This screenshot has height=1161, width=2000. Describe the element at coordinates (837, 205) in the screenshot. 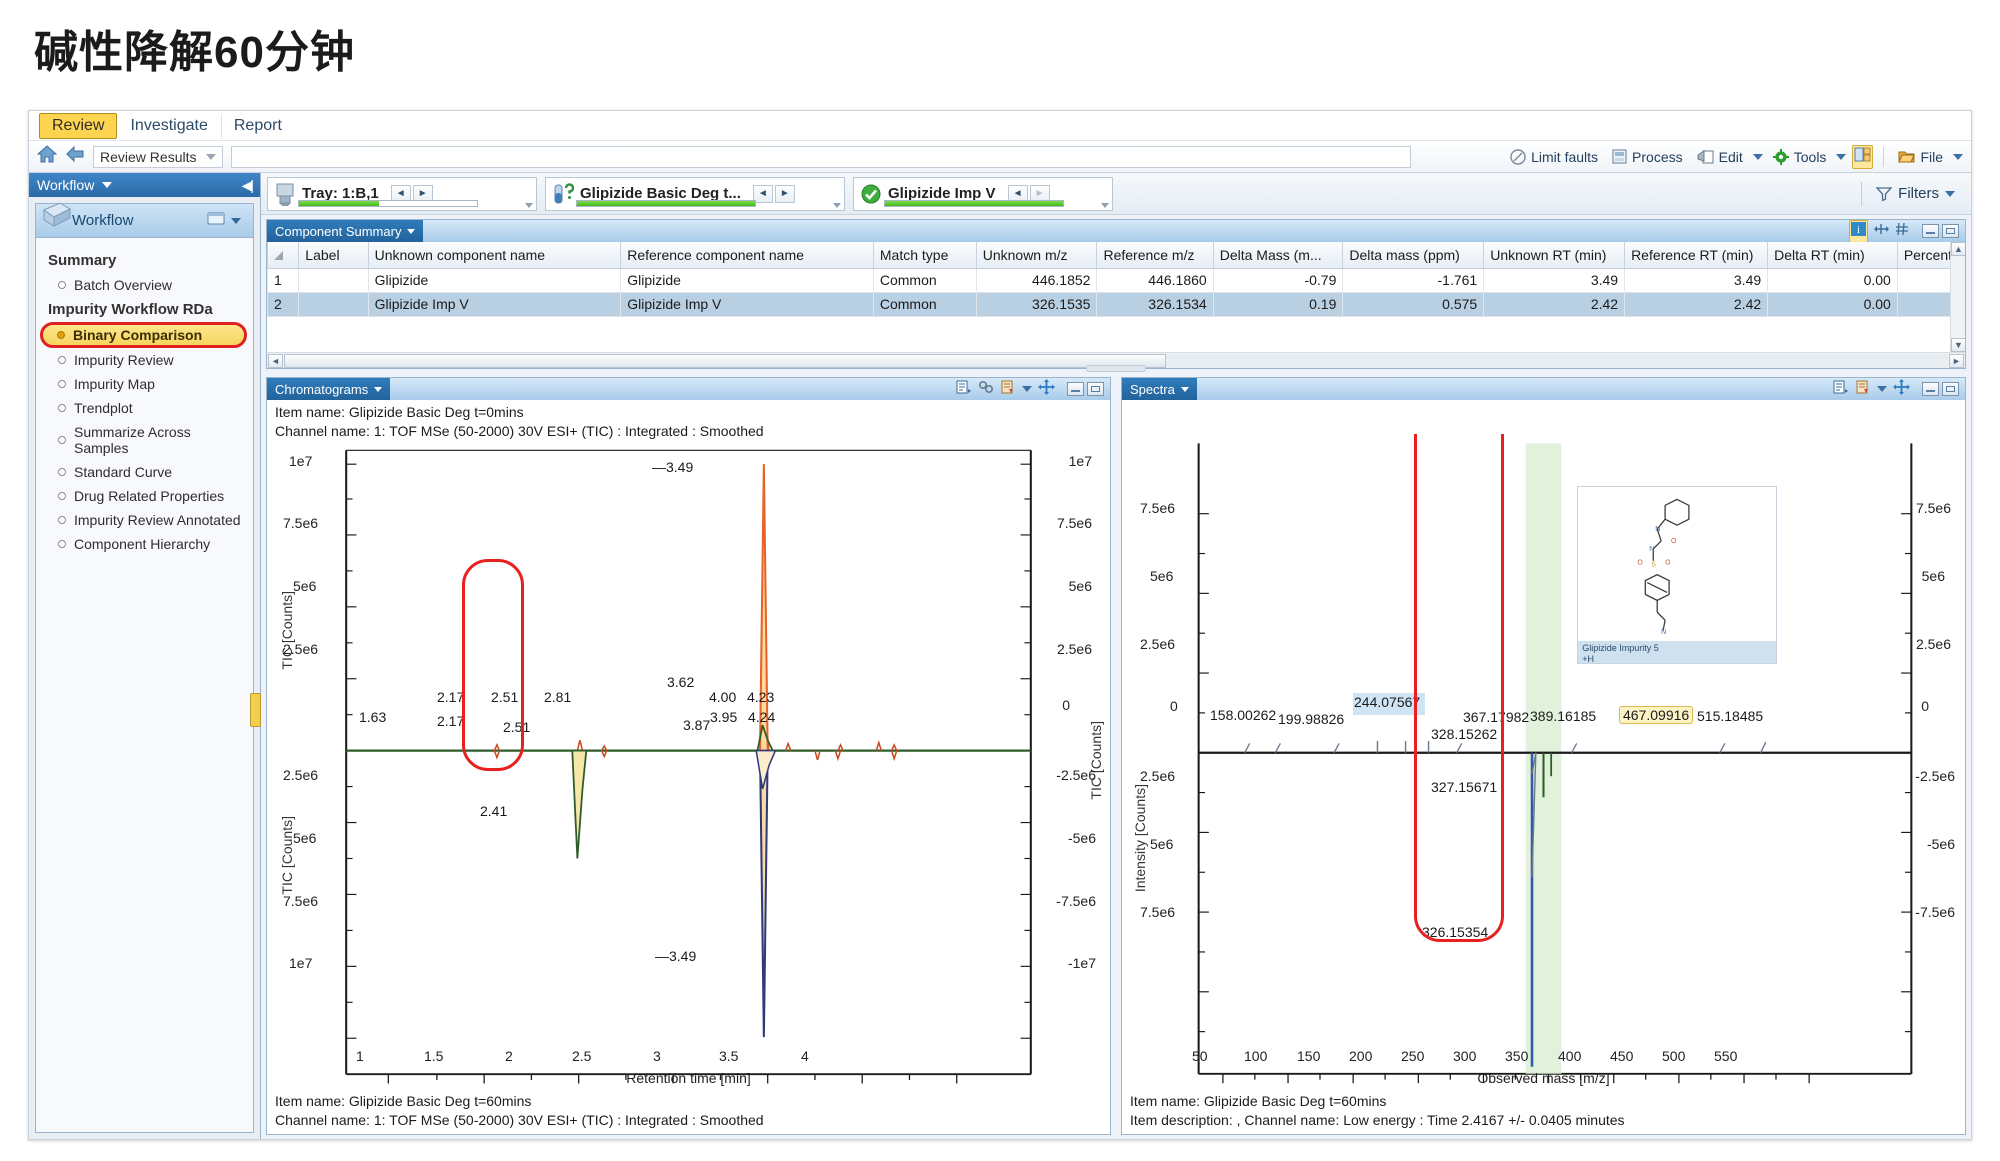

I see `sample-chevron-down-icon` at that location.